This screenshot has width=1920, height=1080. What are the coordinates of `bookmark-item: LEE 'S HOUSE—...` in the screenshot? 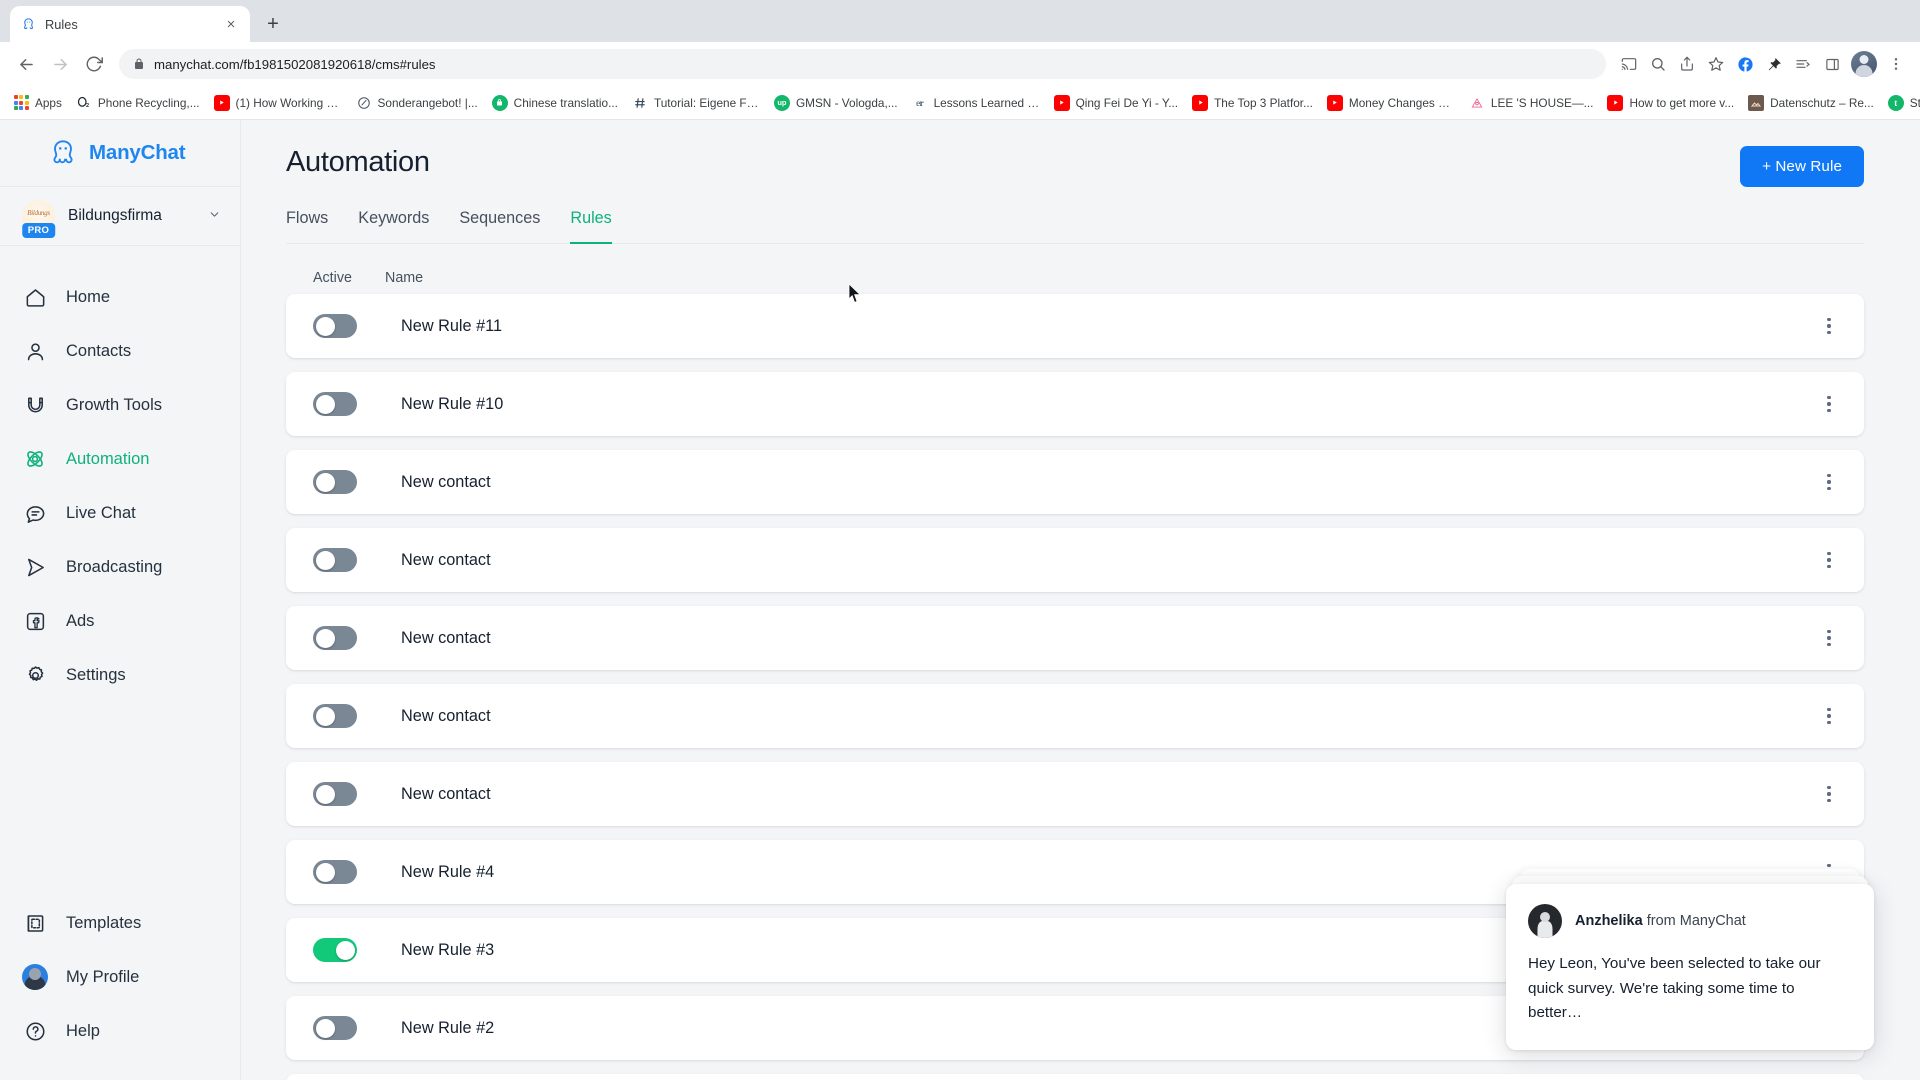 It's located at (1531, 103).